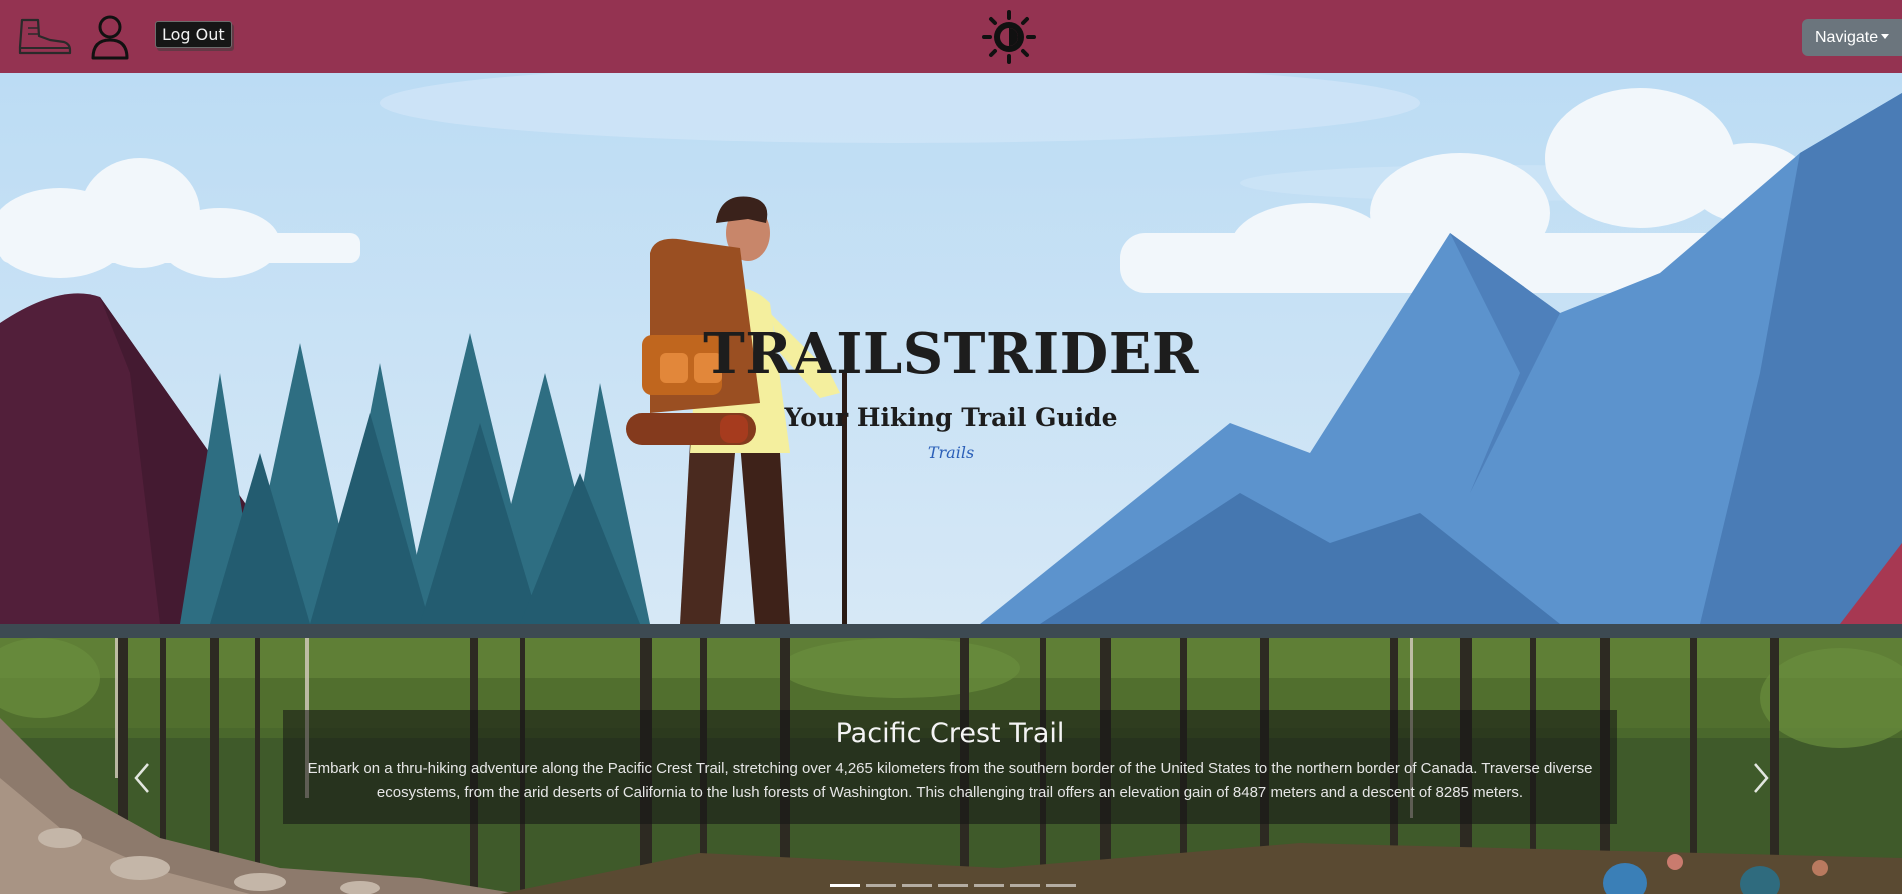 The width and height of the screenshot is (1902, 894). What do you see at coordinates (1847, 37) in the screenshot?
I see `navigate-label: Navigate` at bounding box center [1847, 37].